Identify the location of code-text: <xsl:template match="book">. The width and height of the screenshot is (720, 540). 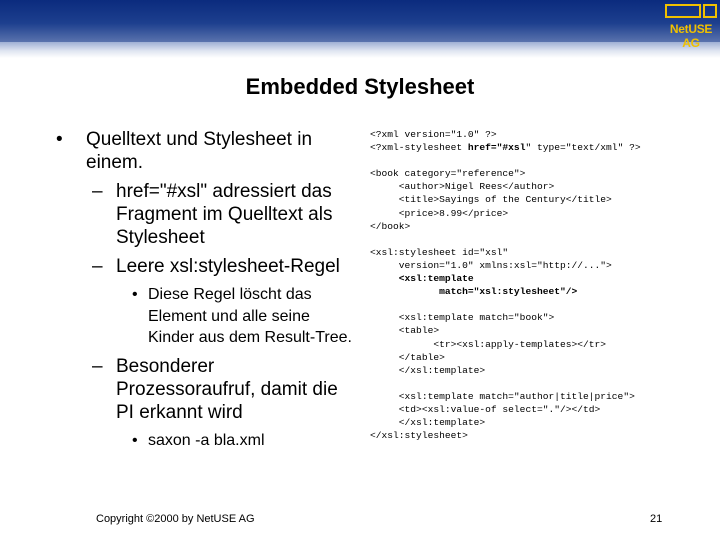
(462, 318).